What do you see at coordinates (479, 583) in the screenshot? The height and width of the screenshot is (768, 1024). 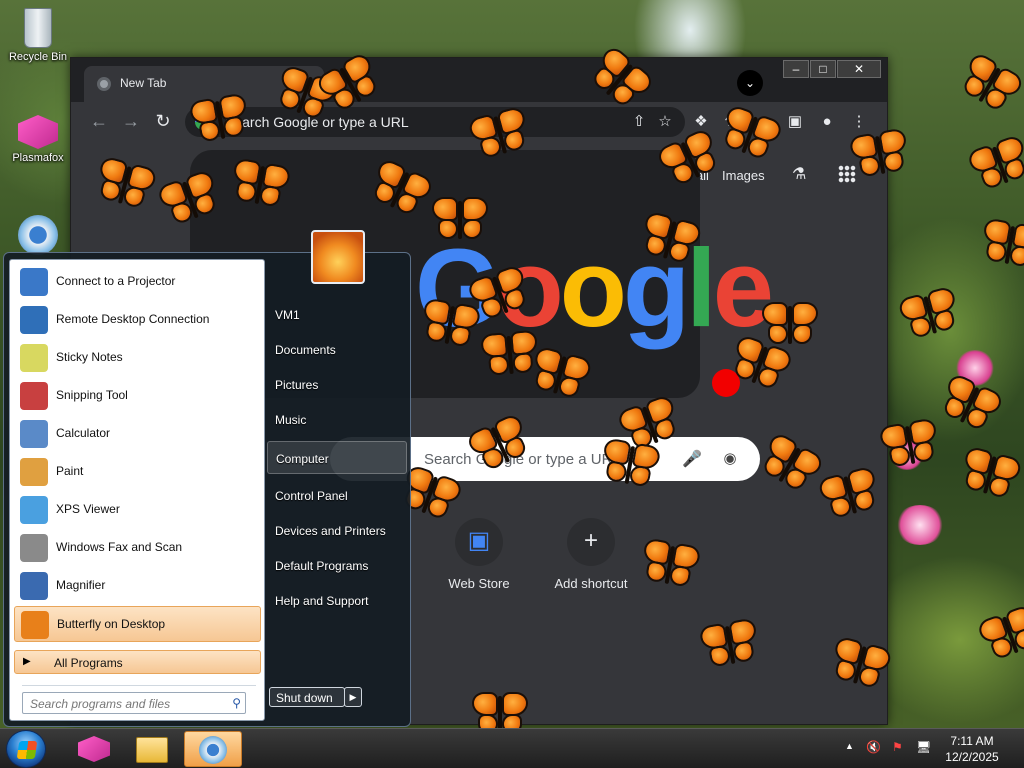 I see `shortcut-label: Web Store` at bounding box center [479, 583].